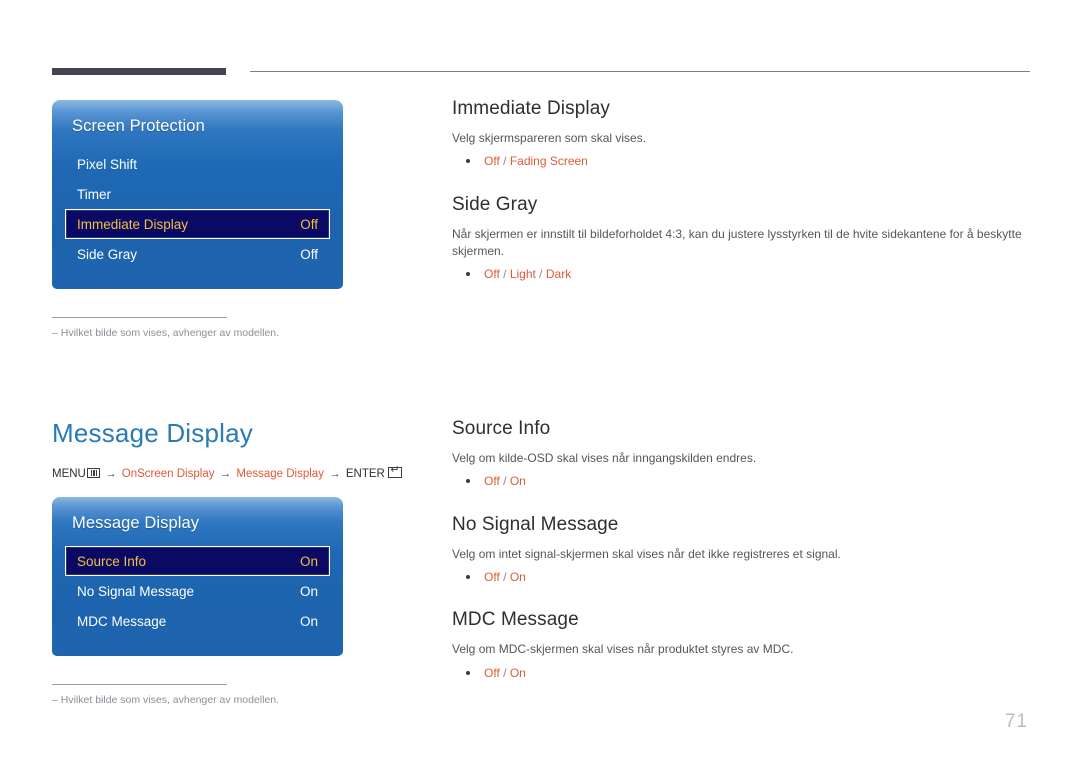  I want to click on list-item: Off / Light / Dark, so click(749, 274).